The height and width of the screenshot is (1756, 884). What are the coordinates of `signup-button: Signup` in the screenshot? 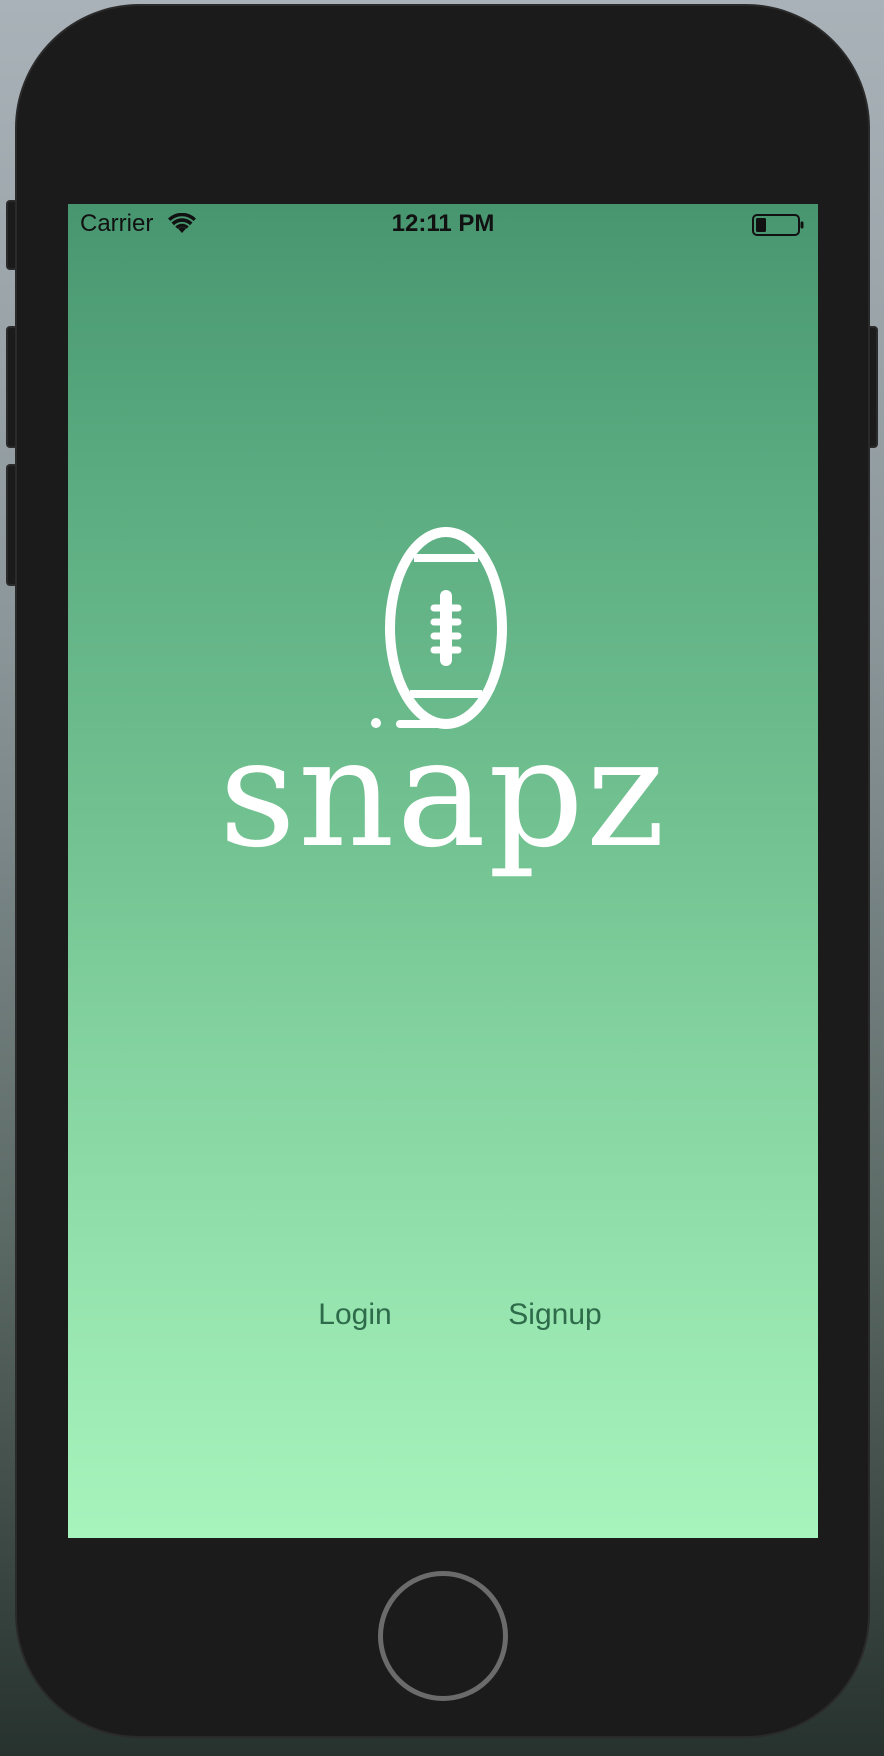 It's located at (555, 1315).